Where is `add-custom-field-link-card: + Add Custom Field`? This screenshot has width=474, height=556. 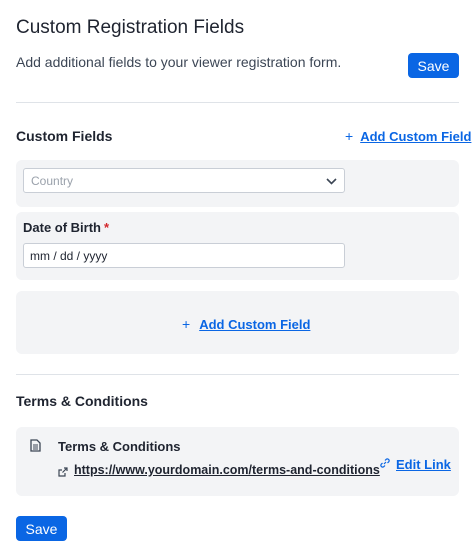
add-custom-field-link-card: + Add Custom Field is located at coordinates (246, 324).